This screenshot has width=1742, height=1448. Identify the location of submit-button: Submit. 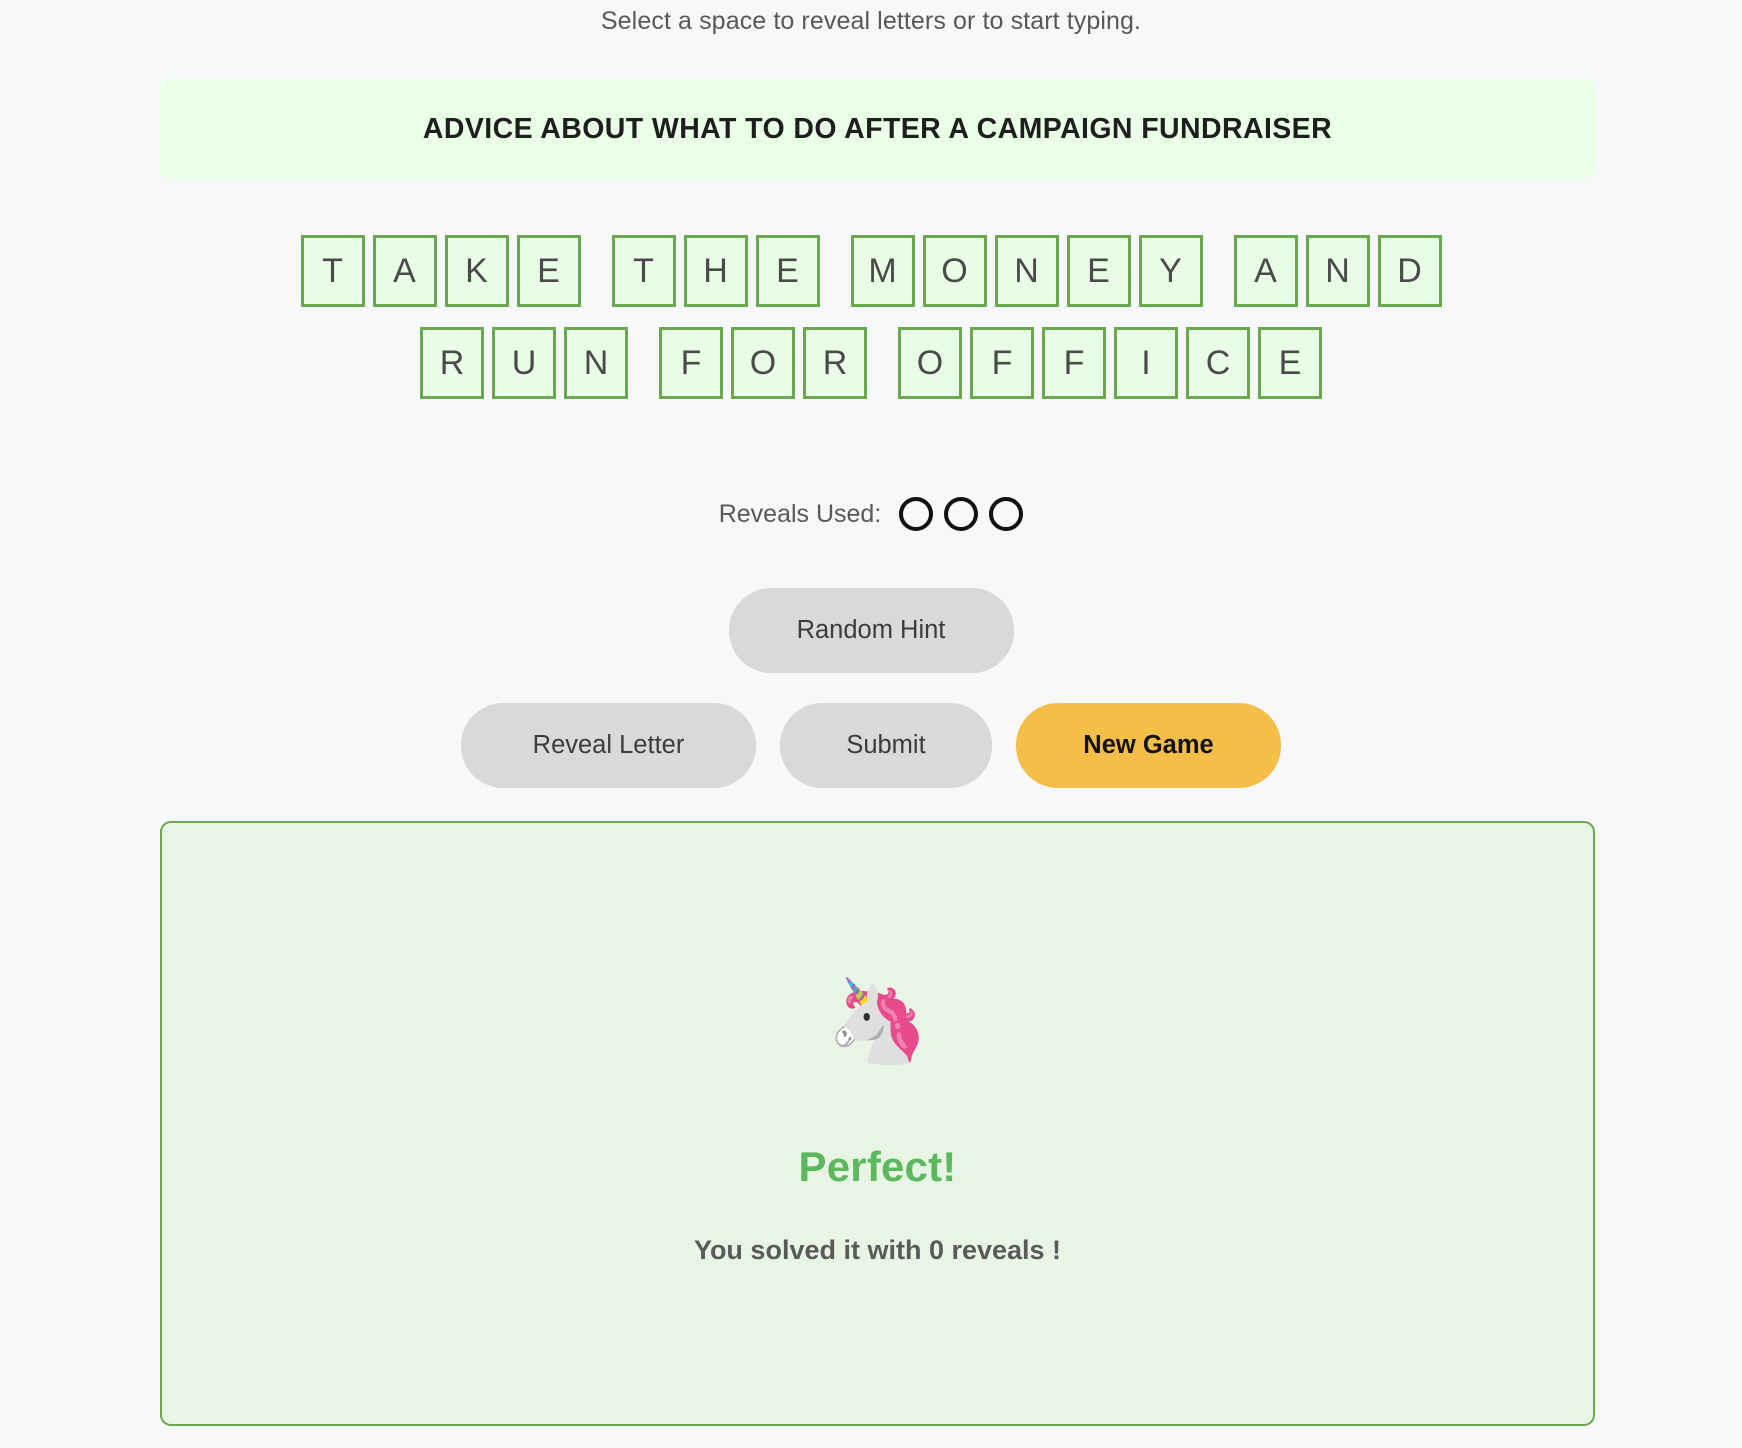
(886, 745).